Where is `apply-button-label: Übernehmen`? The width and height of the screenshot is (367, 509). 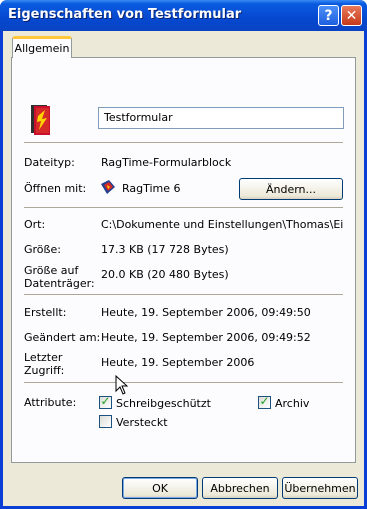 apply-button-label: Übernehmen is located at coordinates (320, 488).